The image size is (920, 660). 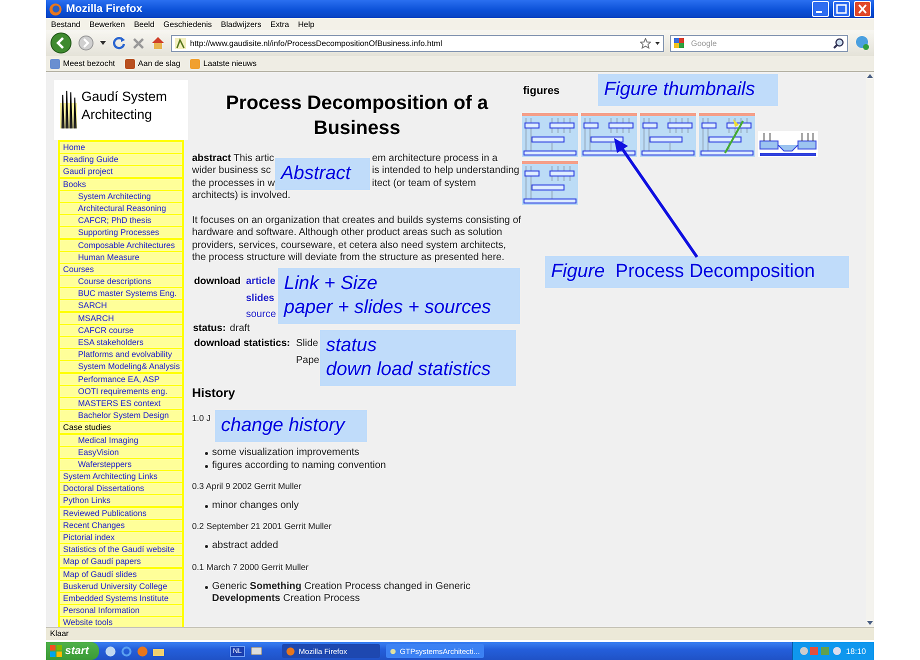 I want to click on home-icon, so click(x=158, y=43).